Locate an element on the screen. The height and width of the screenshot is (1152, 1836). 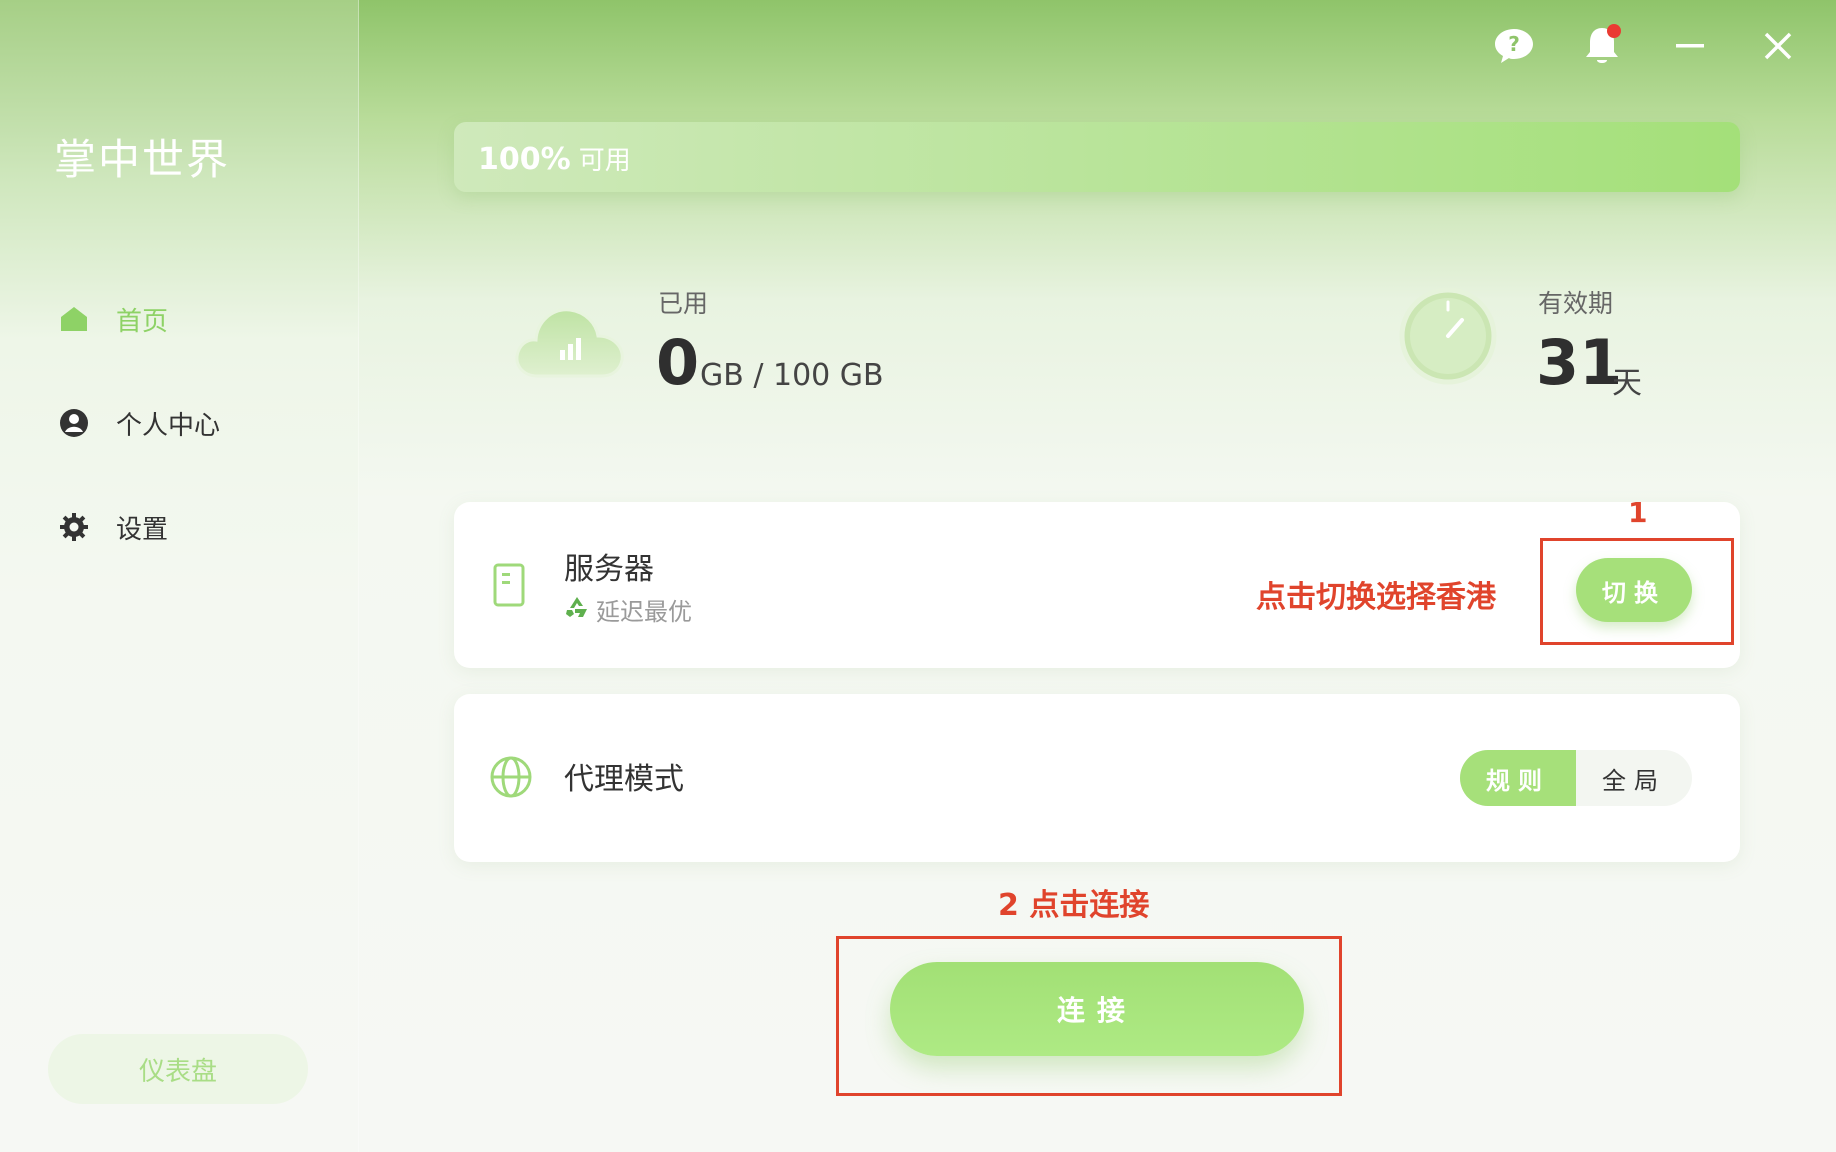
app-brand: 掌中世界 is located at coordinates (142, 159).